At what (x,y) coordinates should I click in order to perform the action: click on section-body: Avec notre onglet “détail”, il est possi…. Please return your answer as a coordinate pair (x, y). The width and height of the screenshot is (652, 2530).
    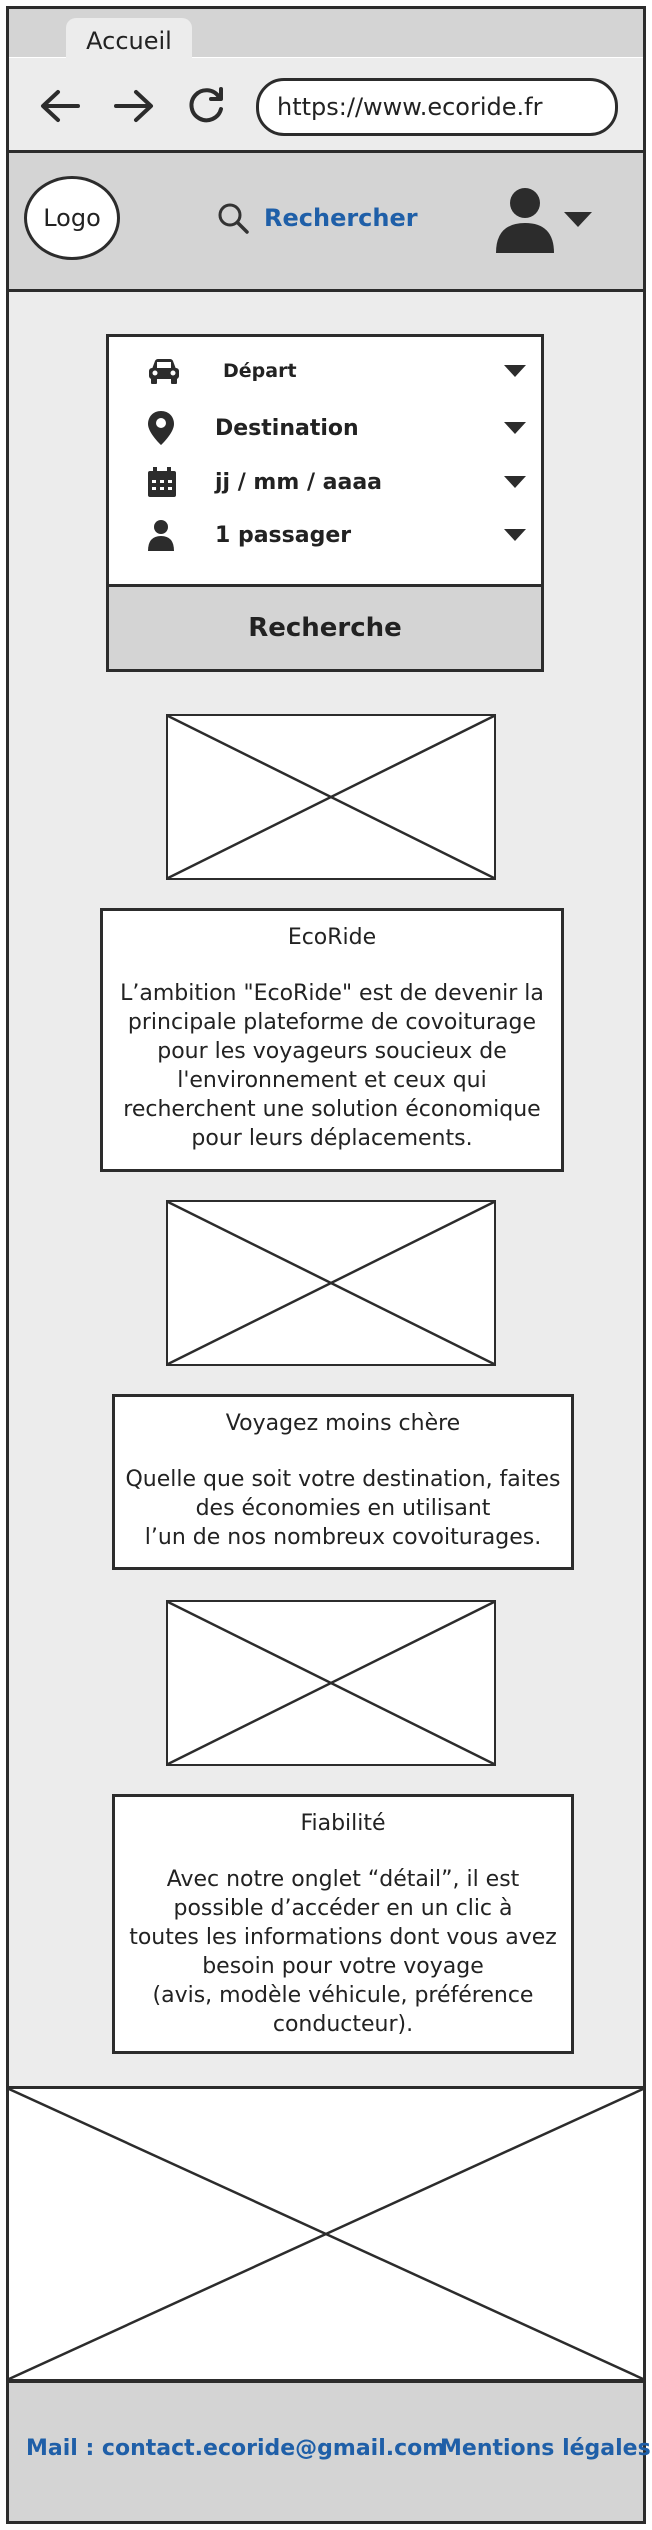
    Looking at the image, I should click on (343, 1952).